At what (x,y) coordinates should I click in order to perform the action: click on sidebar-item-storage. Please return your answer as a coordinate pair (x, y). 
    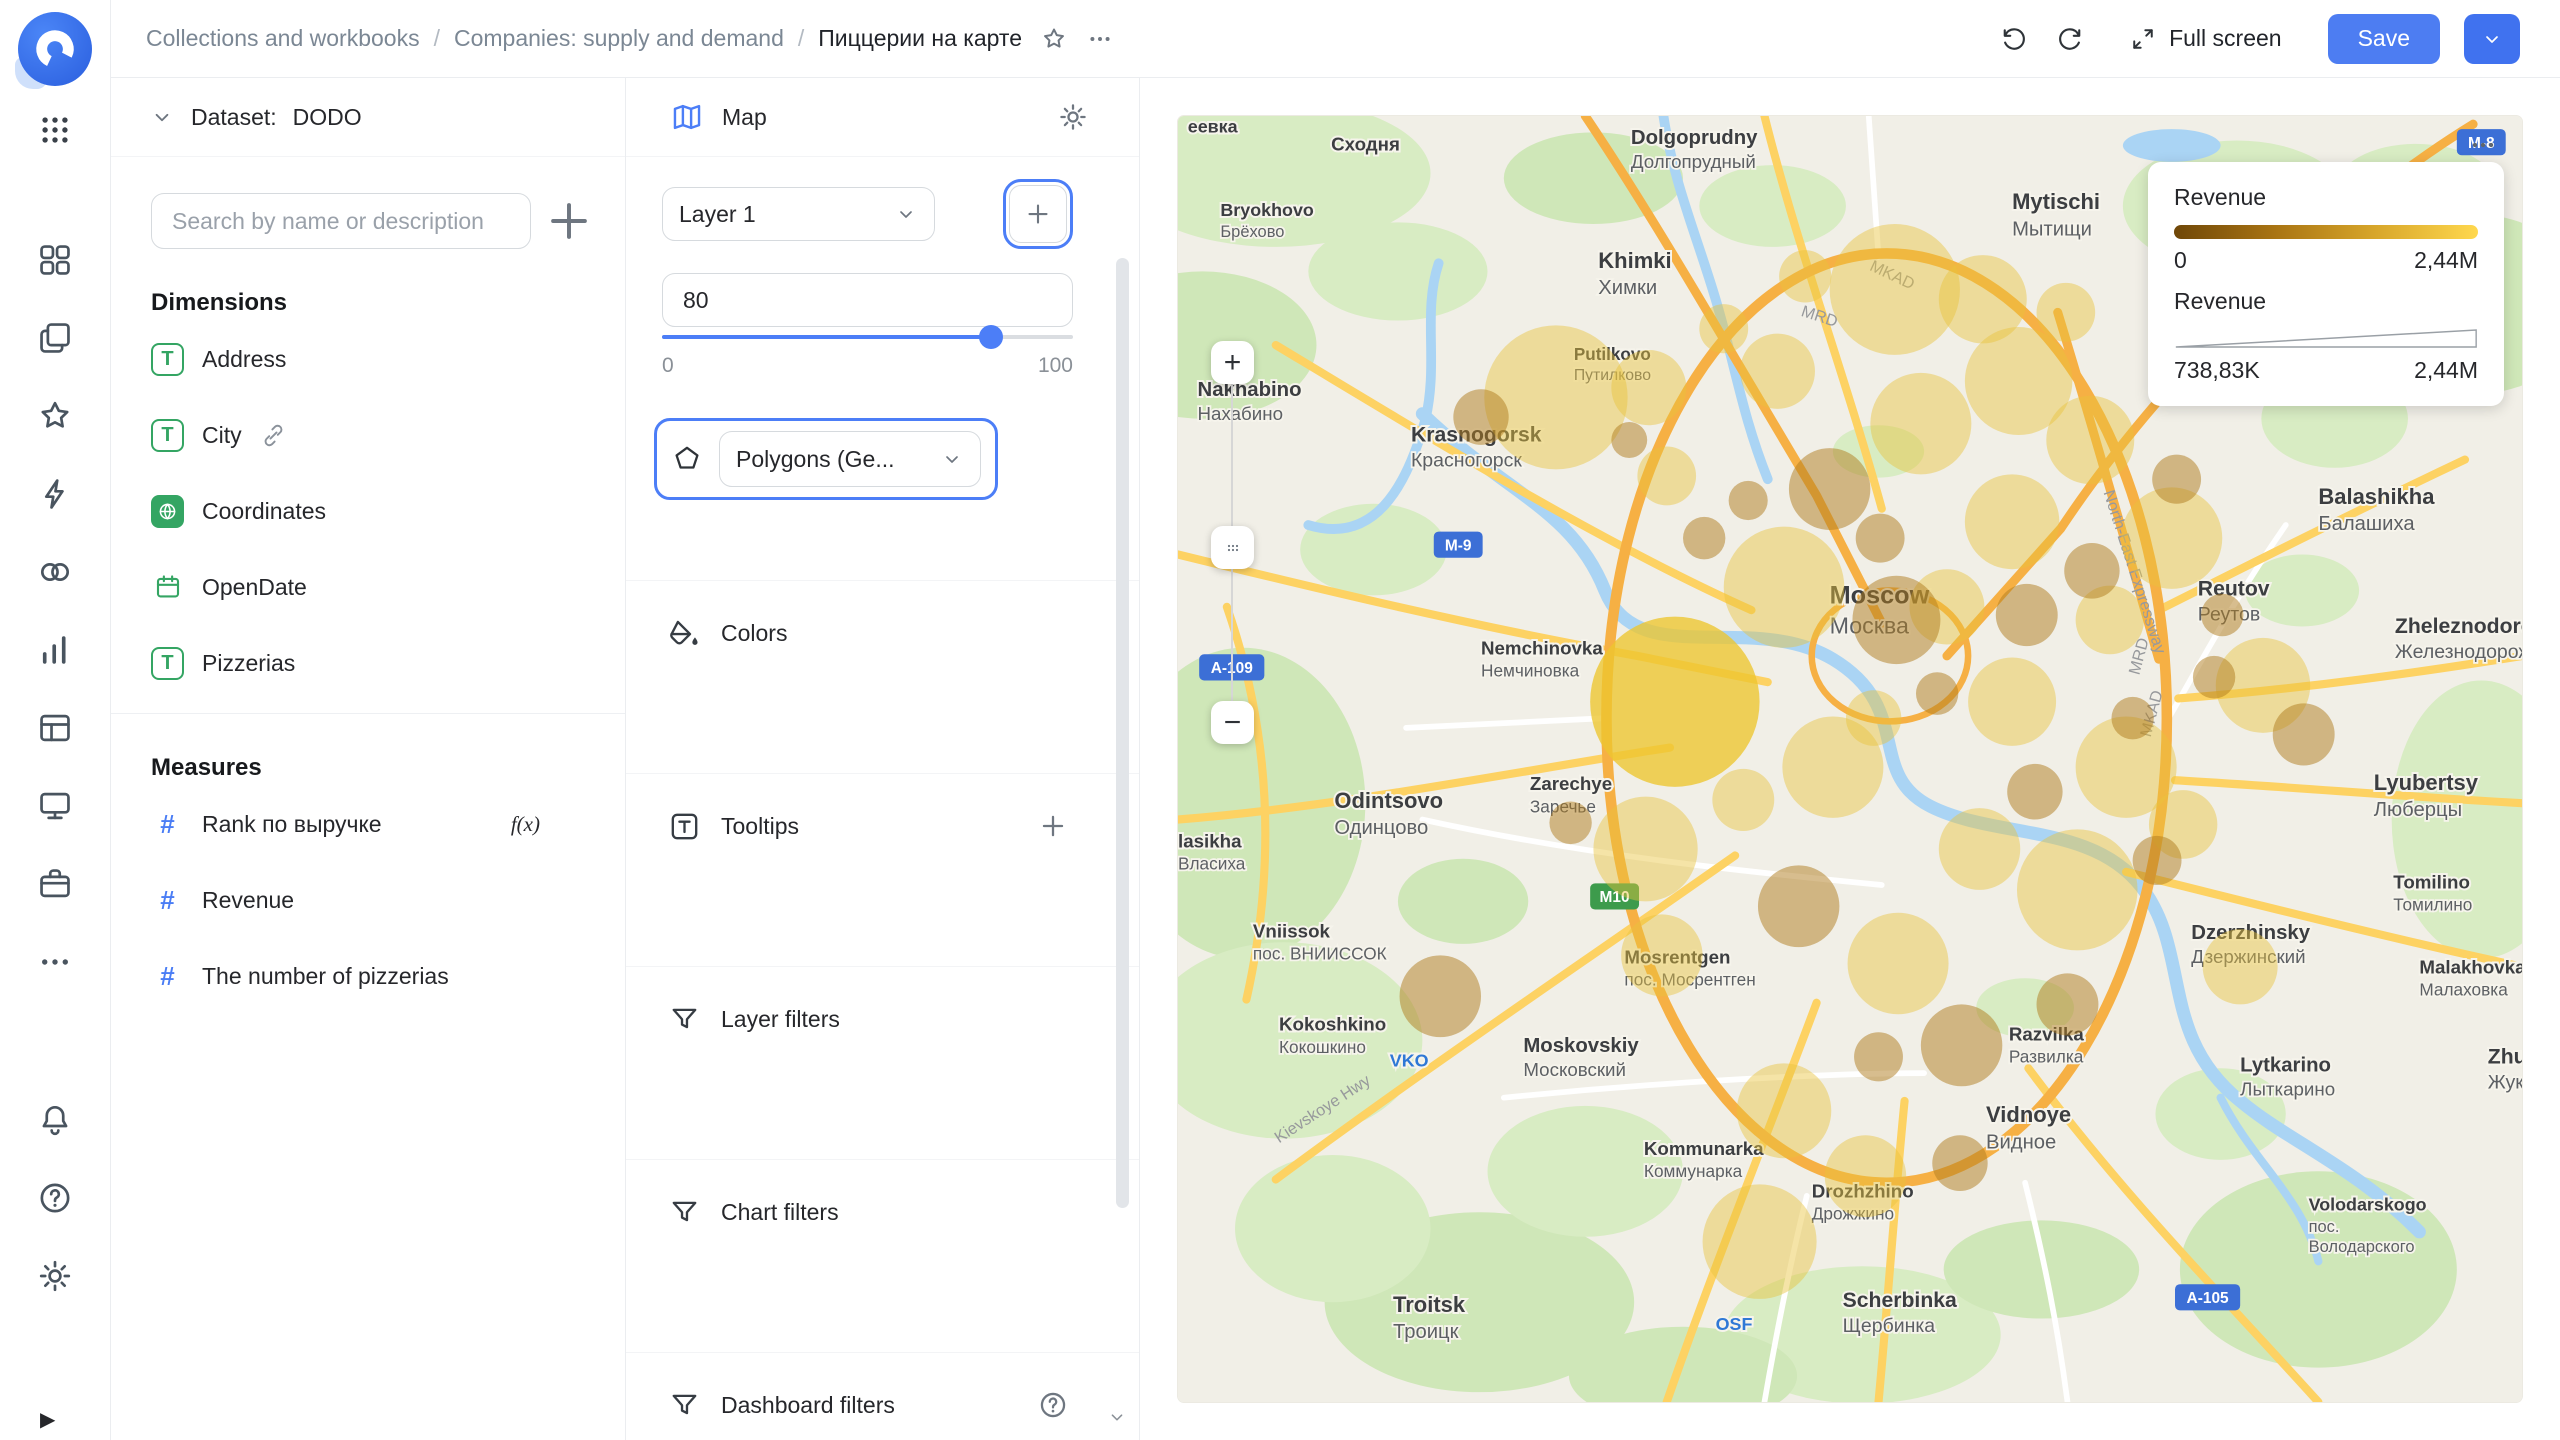
    Looking at the image, I should click on (55, 884).